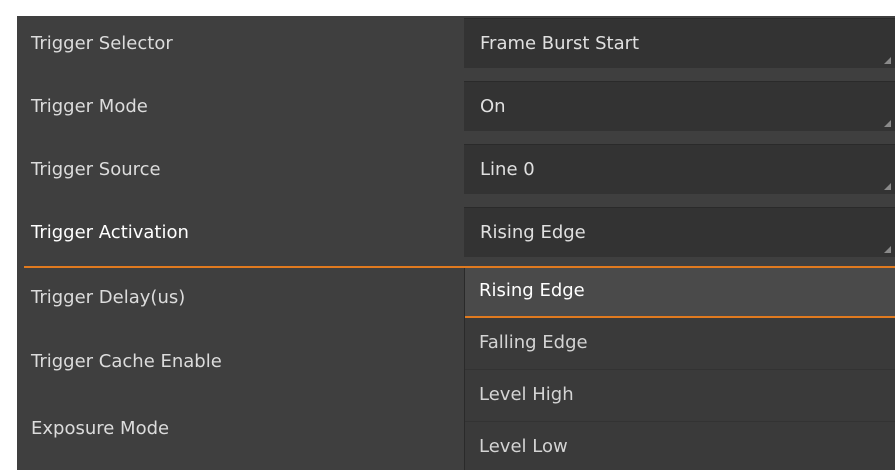 The height and width of the screenshot is (470, 895). What do you see at coordinates (560, 43) in the screenshot?
I see `trigger-selector-value: Frame Burst Start` at bounding box center [560, 43].